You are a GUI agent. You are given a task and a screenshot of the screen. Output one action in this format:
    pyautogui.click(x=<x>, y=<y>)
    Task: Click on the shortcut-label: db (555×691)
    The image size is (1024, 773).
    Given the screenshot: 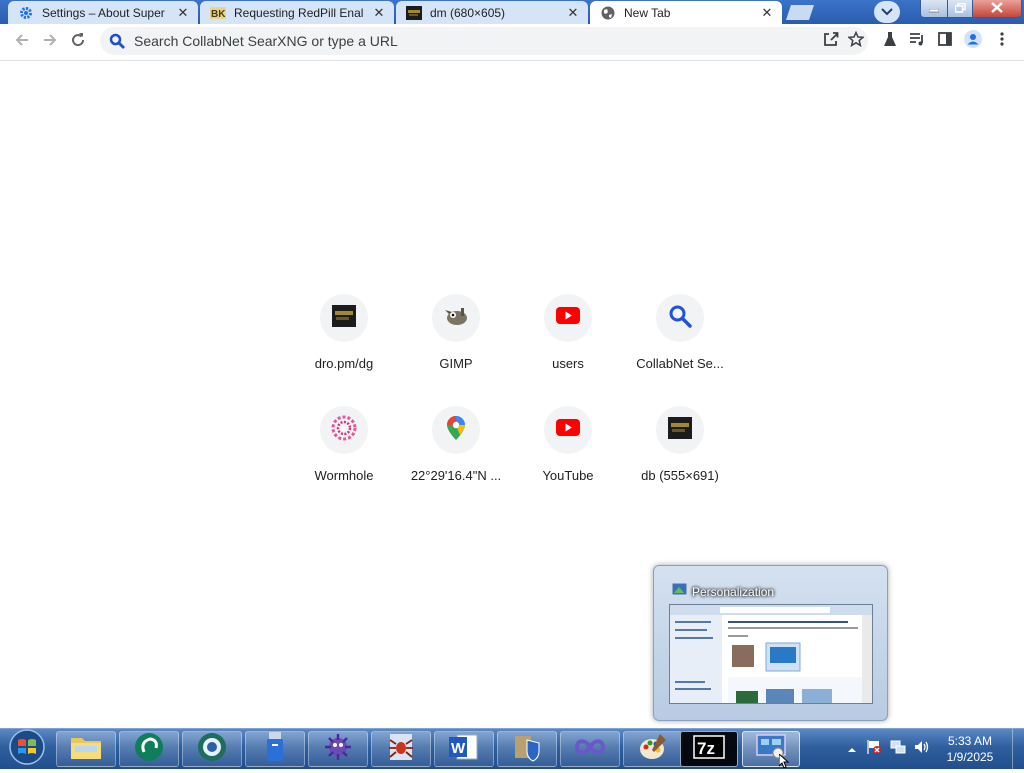 What is the action you would take?
    pyautogui.click(x=680, y=475)
    